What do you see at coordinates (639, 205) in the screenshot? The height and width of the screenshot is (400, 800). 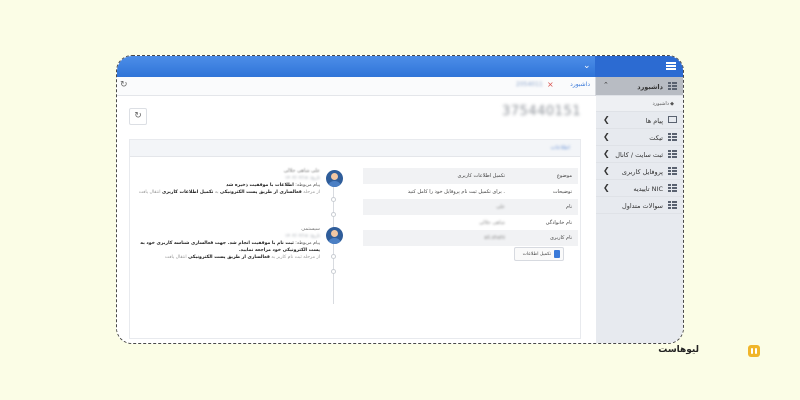 I see `sidebar-item-faq: سوالات متداول` at bounding box center [639, 205].